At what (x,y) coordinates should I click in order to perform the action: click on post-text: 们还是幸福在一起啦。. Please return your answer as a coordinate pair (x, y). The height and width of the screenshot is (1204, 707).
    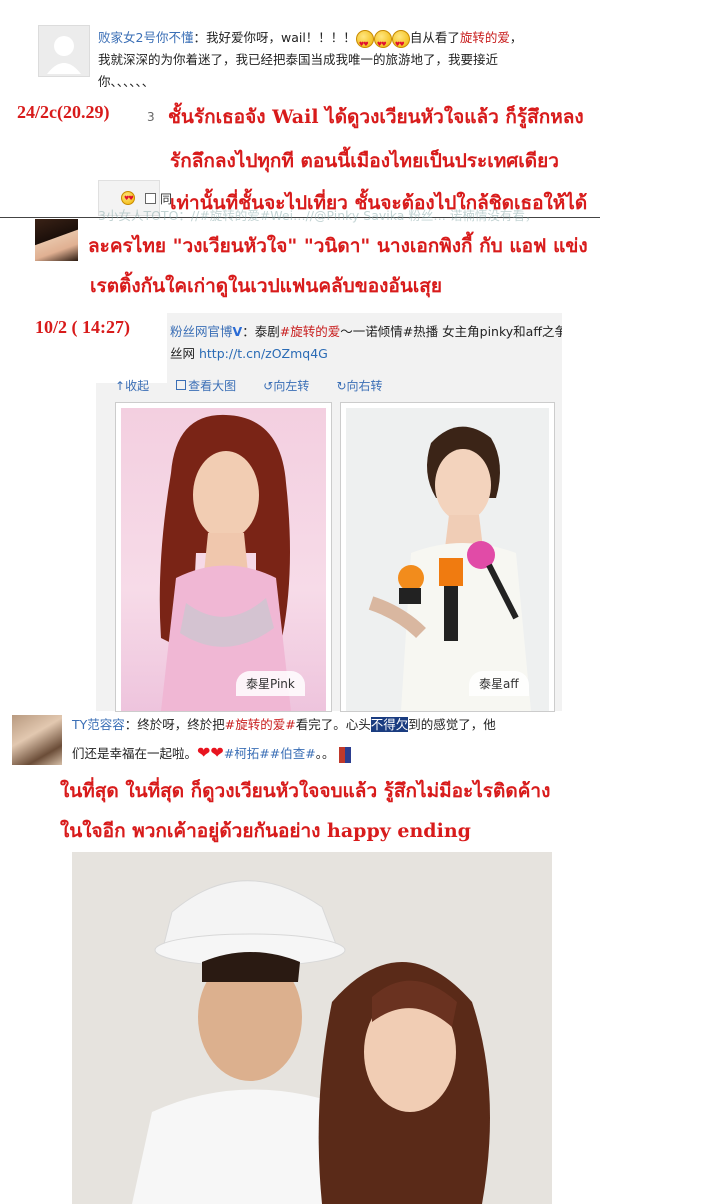
    Looking at the image, I should click on (135, 753).